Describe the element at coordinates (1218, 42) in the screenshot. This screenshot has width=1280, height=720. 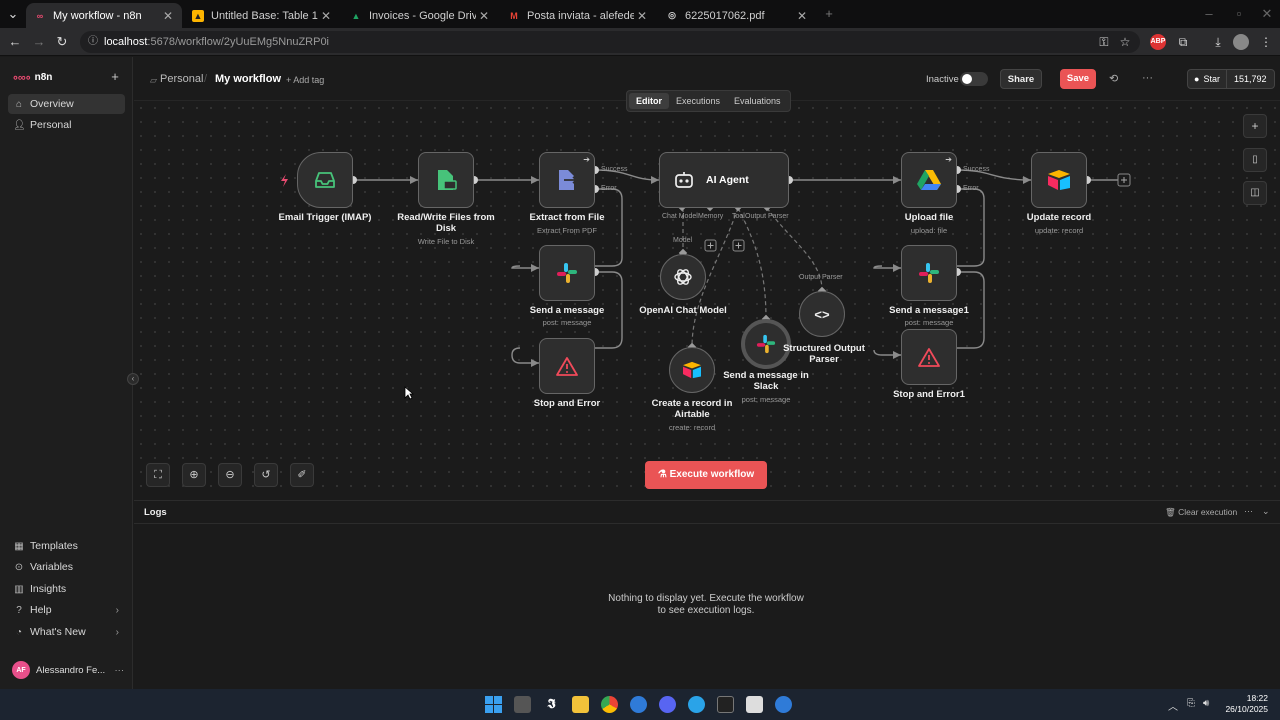
I see `download-icon: ⤓` at that location.